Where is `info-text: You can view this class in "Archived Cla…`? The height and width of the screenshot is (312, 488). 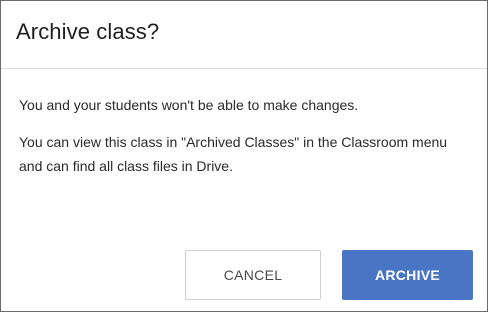 info-text: You can view this class in "Archived Cla… is located at coordinates (233, 154).